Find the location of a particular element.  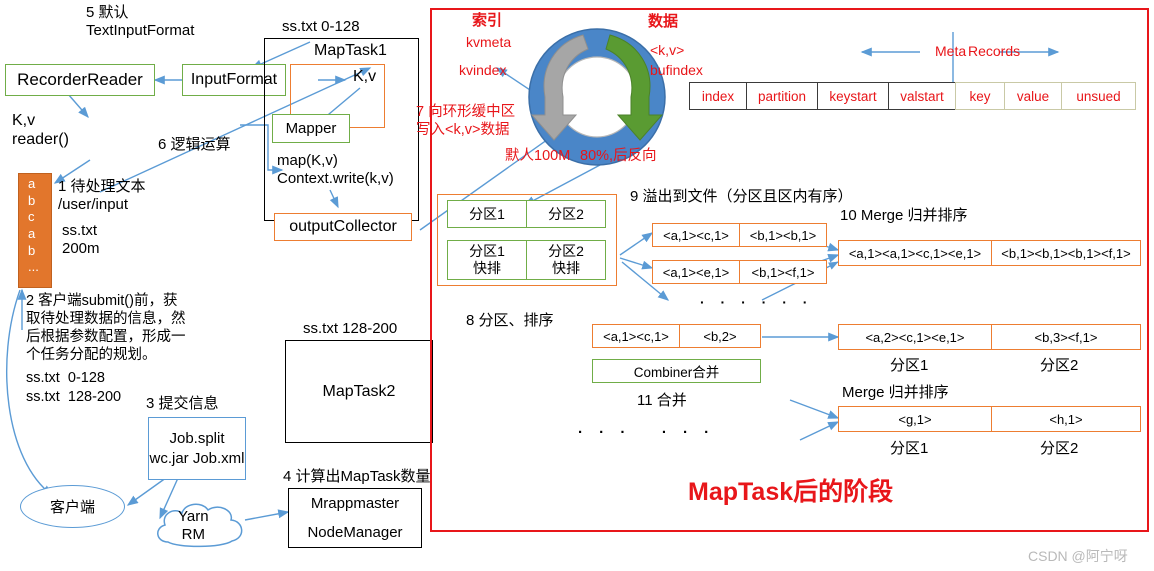

mapper-box: Mapper is located at coordinates (311, 128).